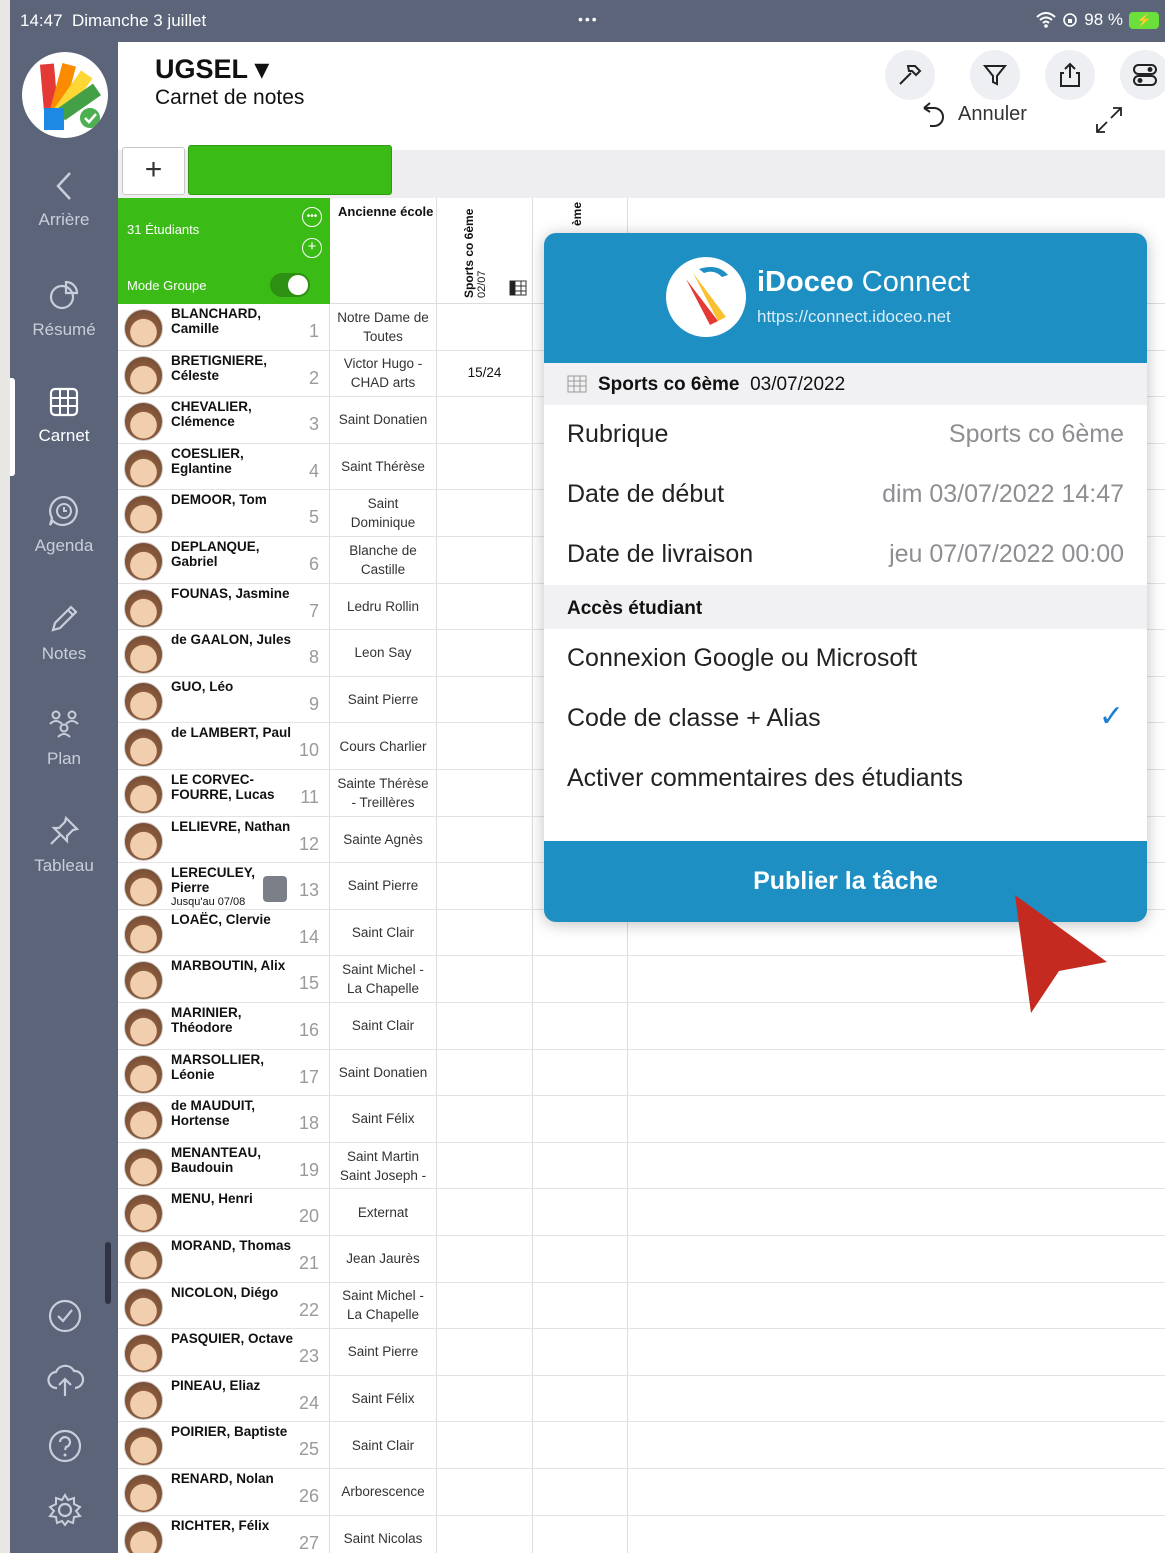  I want to click on table-row: MENU, Henri 20 Externat, so click(641, 1212).